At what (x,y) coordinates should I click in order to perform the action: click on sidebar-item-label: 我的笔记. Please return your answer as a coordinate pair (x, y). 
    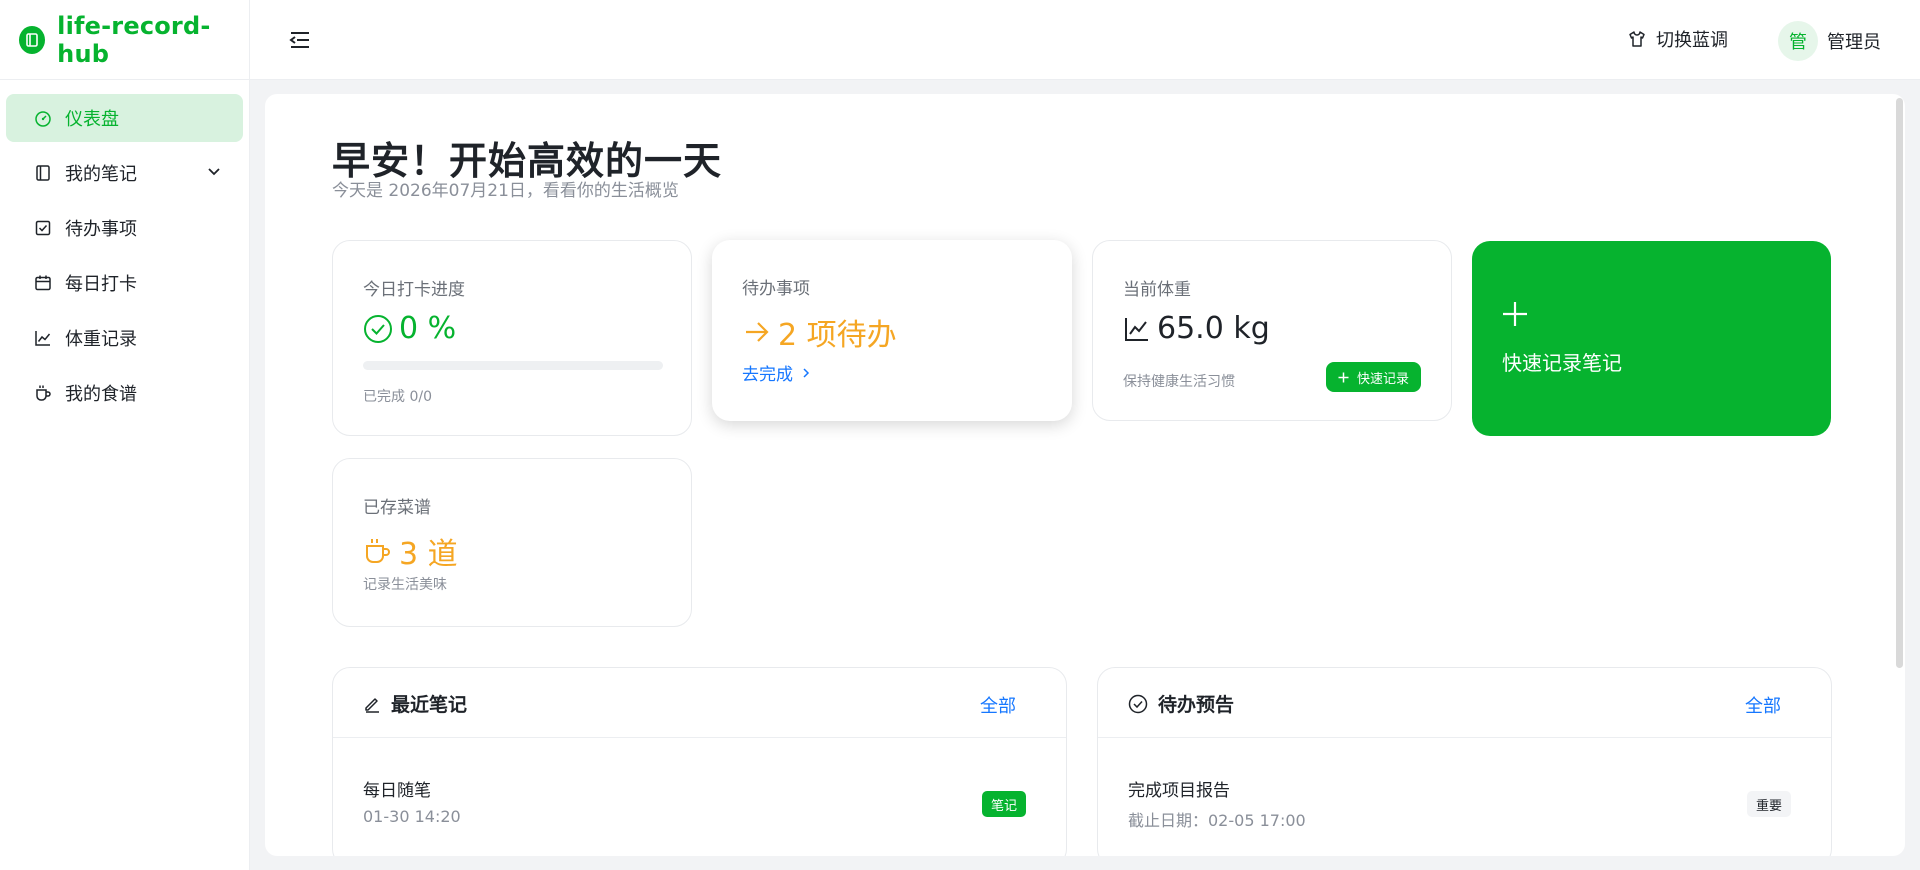
    Looking at the image, I should click on (101, 174).